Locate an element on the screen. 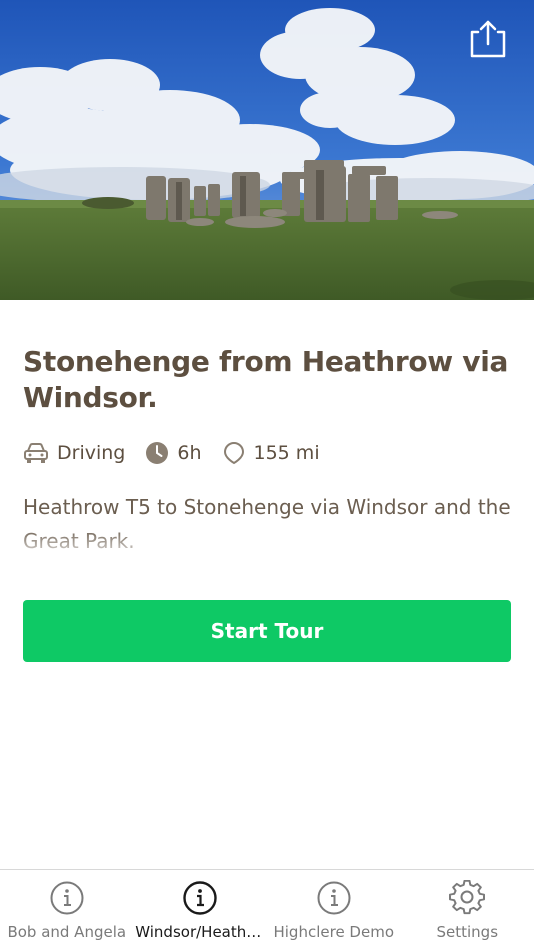  tour-mode-label: Driving is located at coordinates (91, 453).